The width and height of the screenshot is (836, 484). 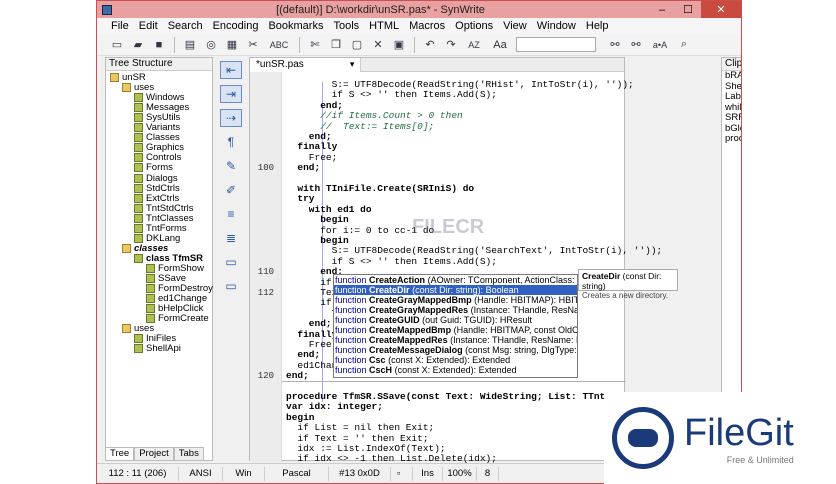 What do you see at coordinates (231, 214) in the screenshot?
I see `indent-icon: ≡` at bounding box center [231, 214].